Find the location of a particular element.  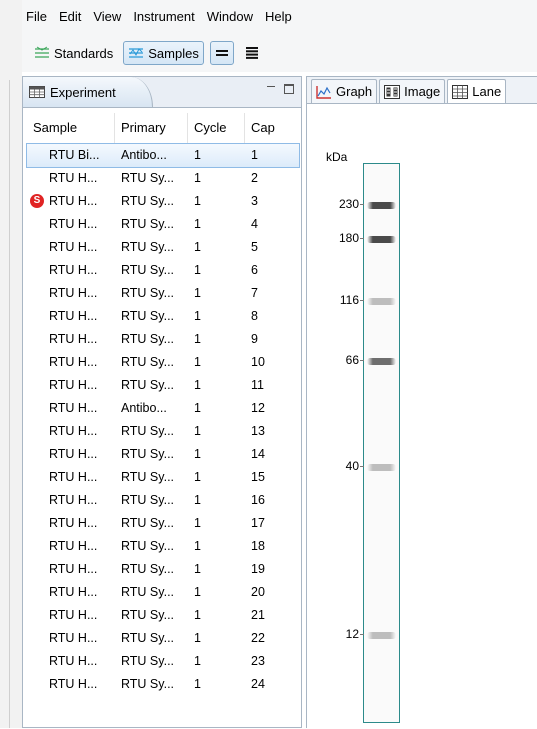

tab-graph: Graph is located at coordinates (344, 91).